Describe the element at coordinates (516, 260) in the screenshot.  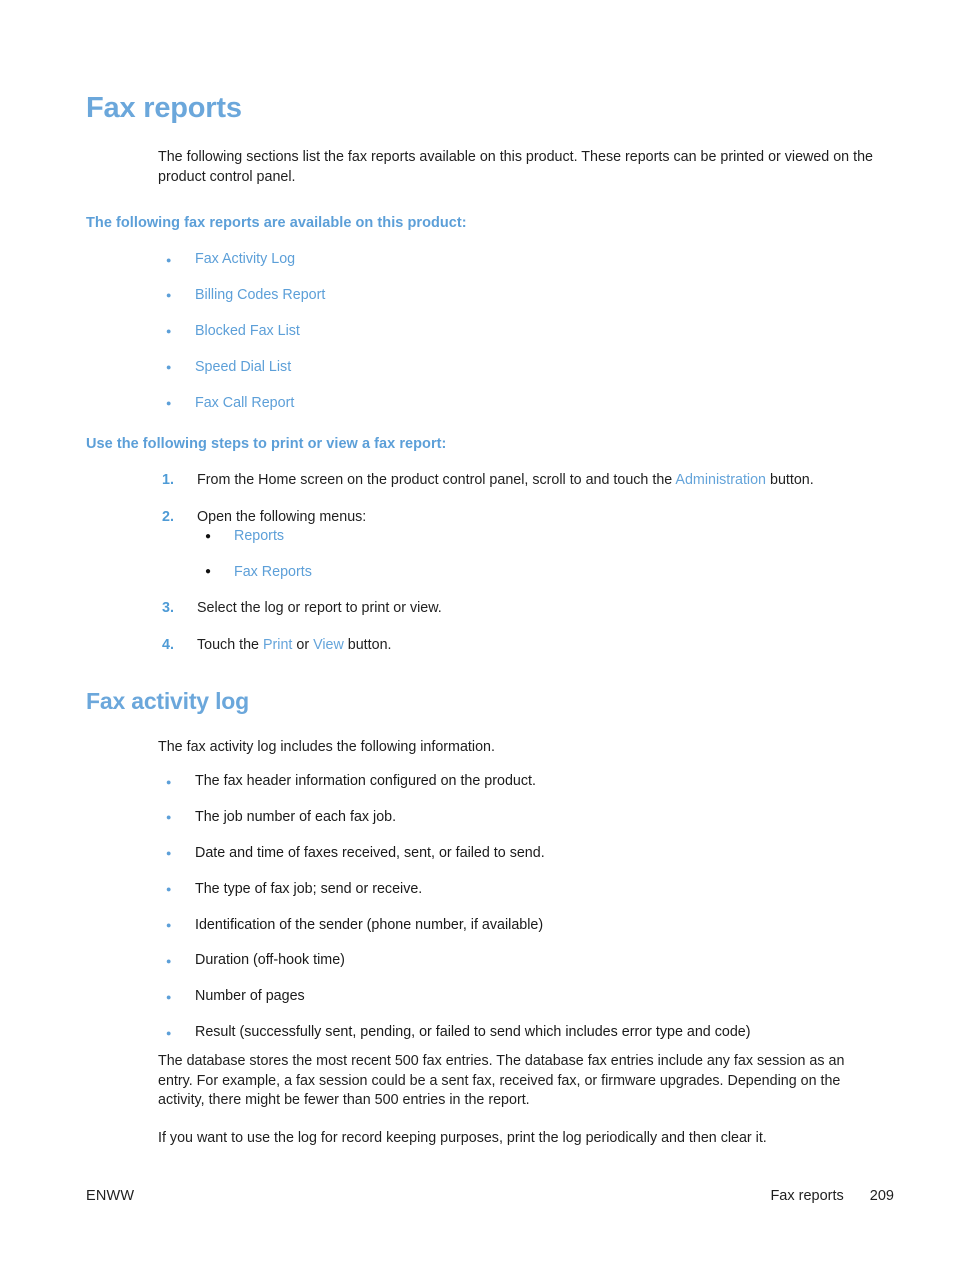
I see `list-item: Fax Activity Log` at that location.